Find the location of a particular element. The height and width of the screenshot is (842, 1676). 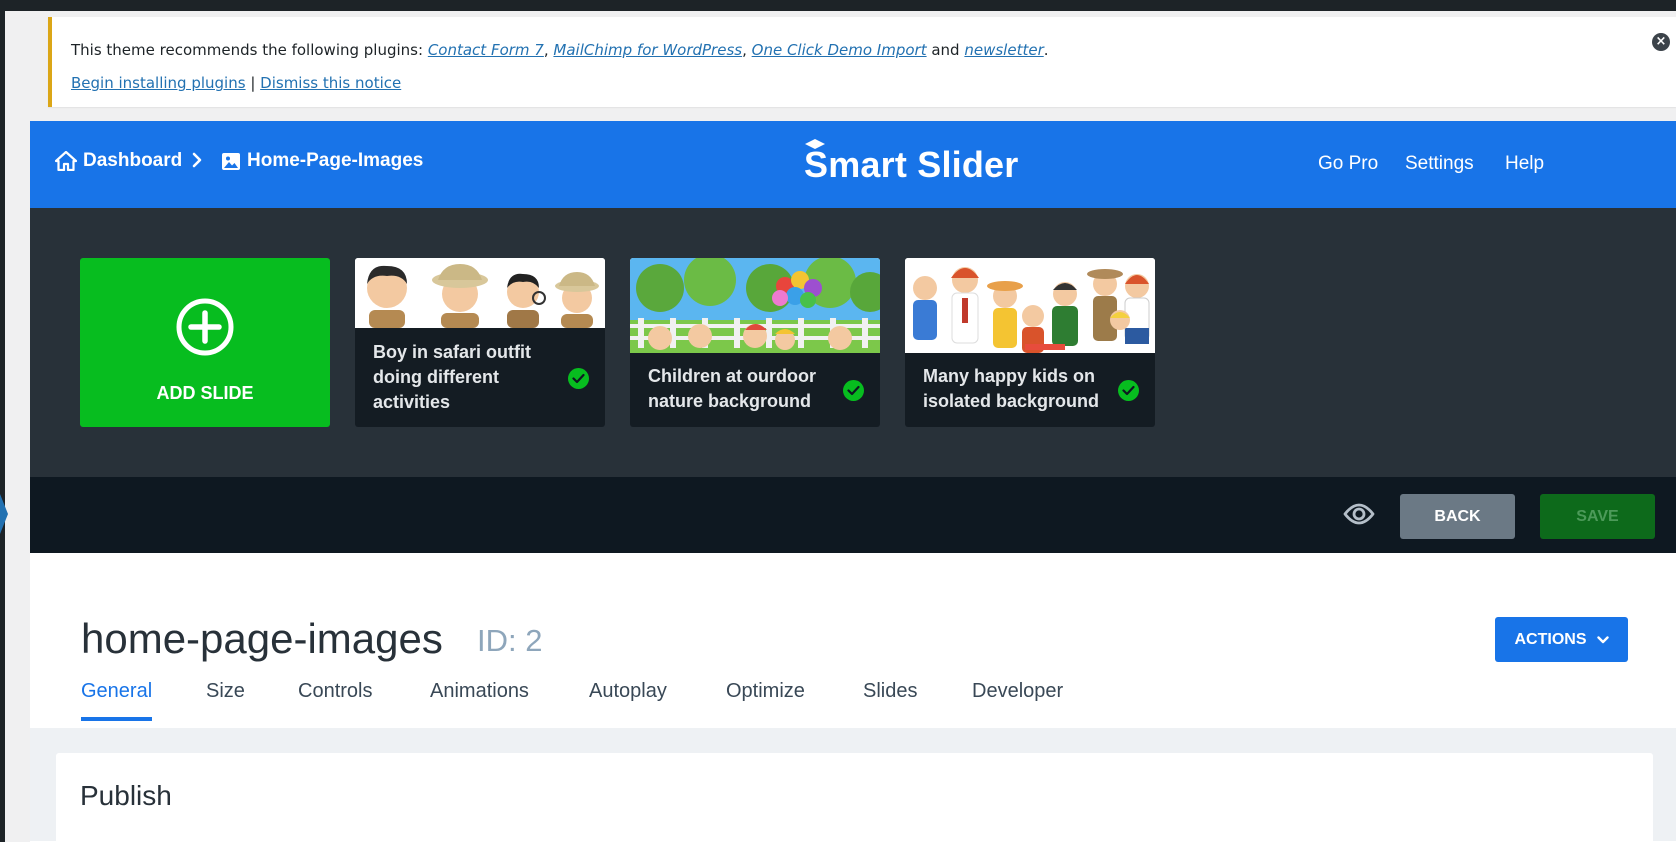

tab-controls: Controls is located at coordinates (335, 698).